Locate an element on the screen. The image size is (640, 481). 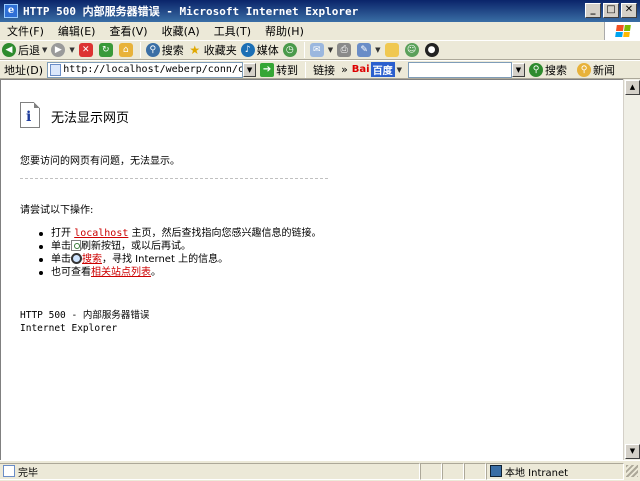
folder-button is located at coordinates (393, 50).